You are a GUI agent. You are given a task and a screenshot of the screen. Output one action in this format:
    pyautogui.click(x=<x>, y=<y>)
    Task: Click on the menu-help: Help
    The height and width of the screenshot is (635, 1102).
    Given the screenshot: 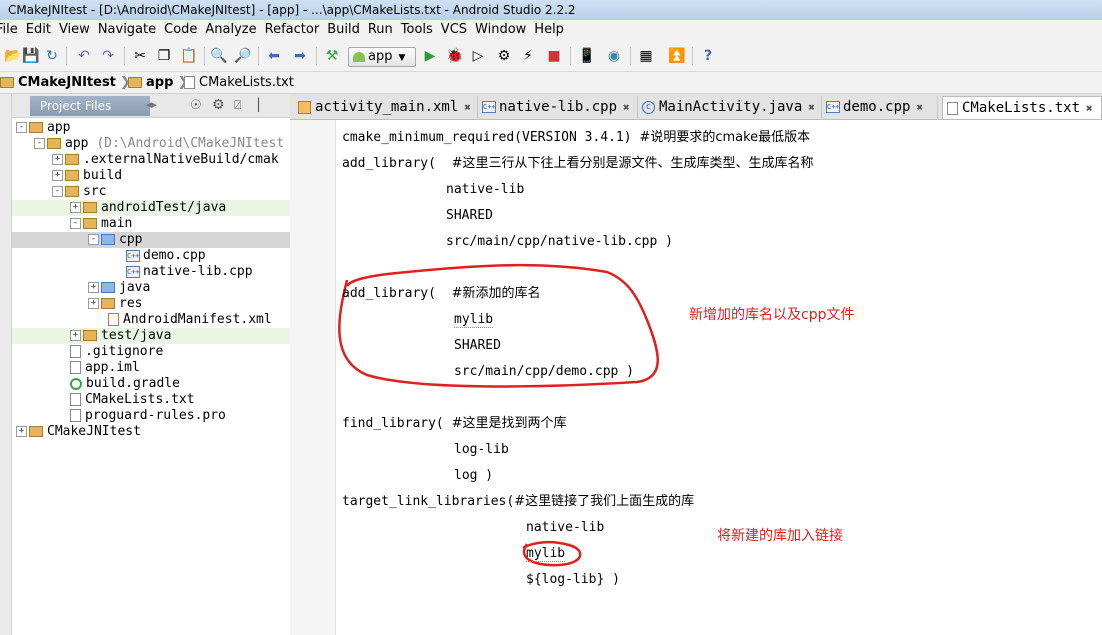 What is the action you would take?
    pyautogui.click(x=549, y=30)
    